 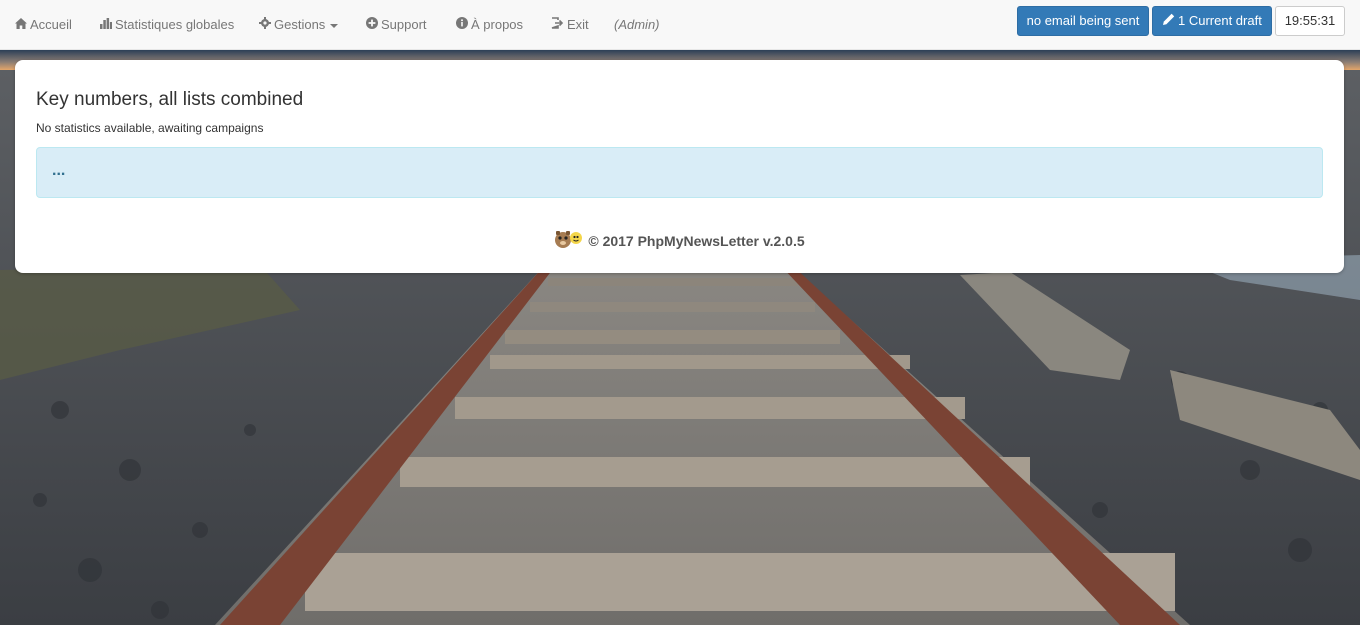 What do you see at coordinates (106, 24) in the screenshot?
I see `bar-chart-icon` at bounding box center [106, 24].